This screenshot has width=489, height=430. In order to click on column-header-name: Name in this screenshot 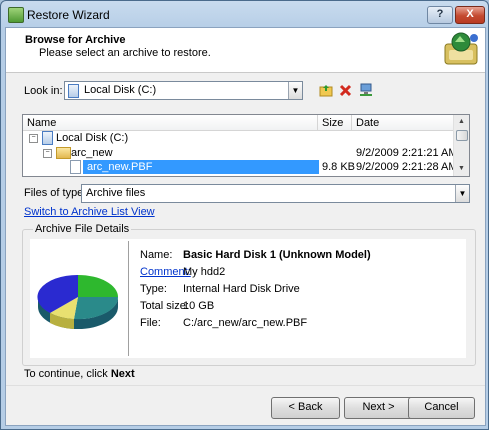, I will do `click(41, 123)`.